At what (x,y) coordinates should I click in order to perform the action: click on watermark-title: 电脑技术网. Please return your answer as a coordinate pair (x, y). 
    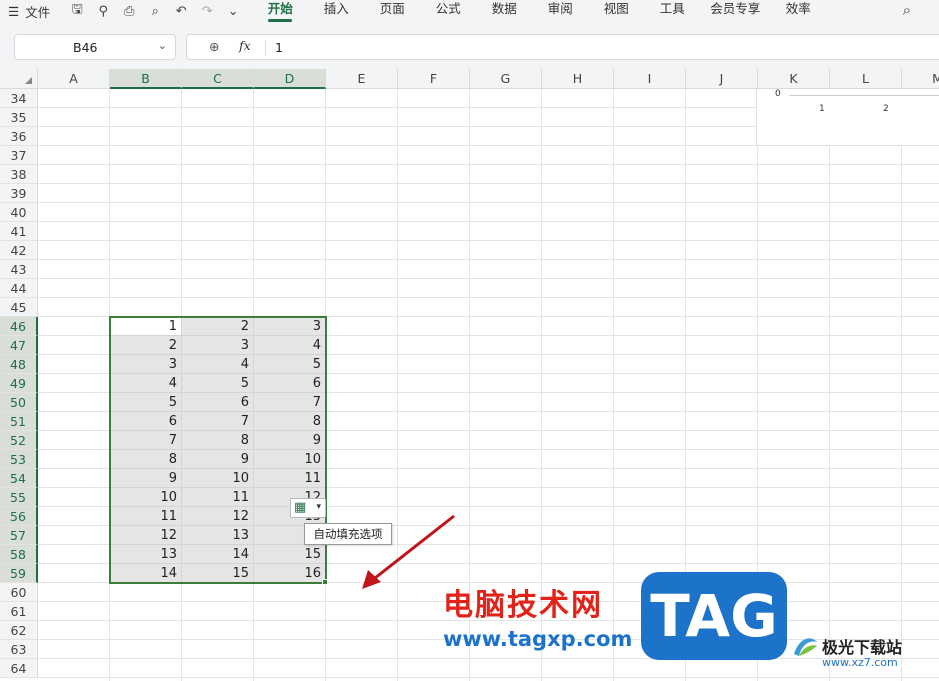
    Looking at the image, I should click on (523, 605).